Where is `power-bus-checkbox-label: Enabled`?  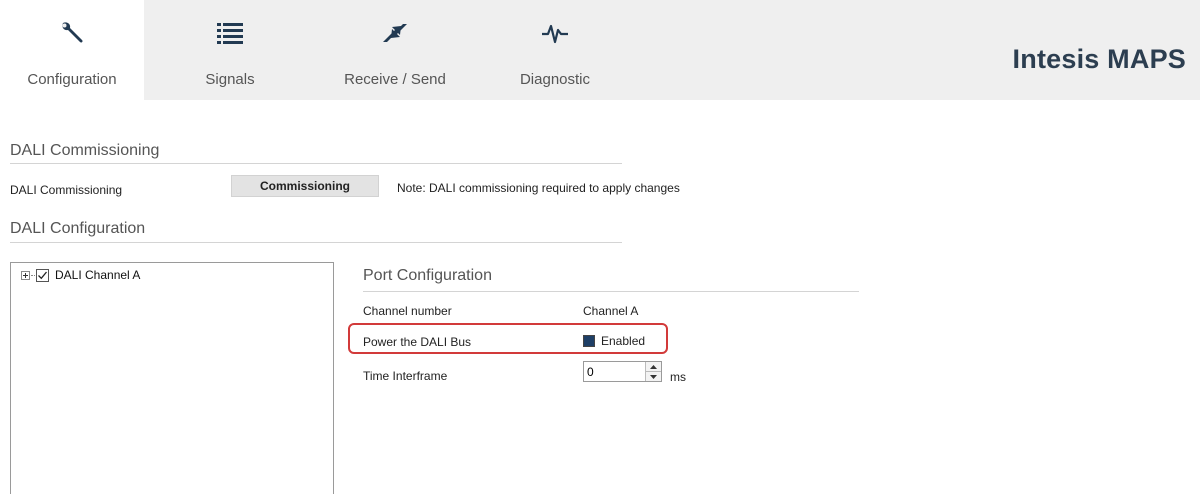
power-bus-checkbox-label: Enabled is located at coordinates (623, 341).